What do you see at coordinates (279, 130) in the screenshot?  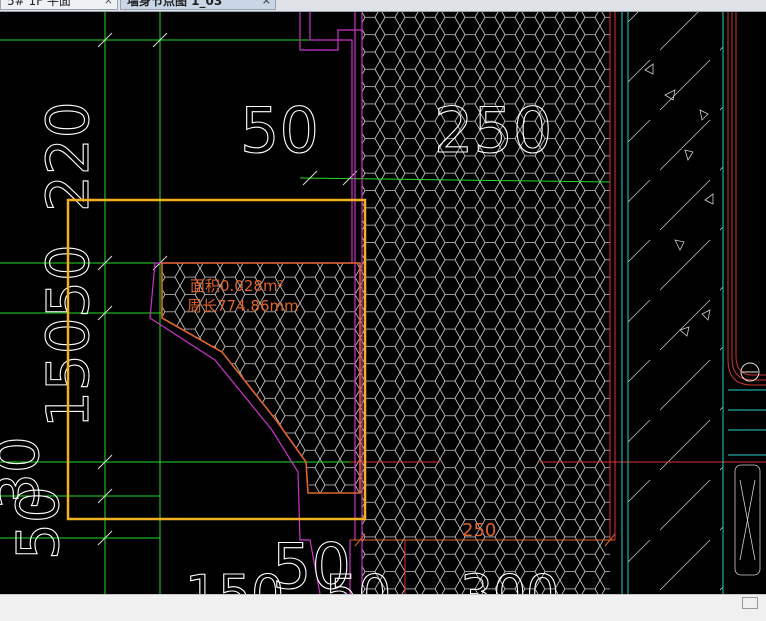 I see `dim-top-50: 50` at bounding box center [279, 130].